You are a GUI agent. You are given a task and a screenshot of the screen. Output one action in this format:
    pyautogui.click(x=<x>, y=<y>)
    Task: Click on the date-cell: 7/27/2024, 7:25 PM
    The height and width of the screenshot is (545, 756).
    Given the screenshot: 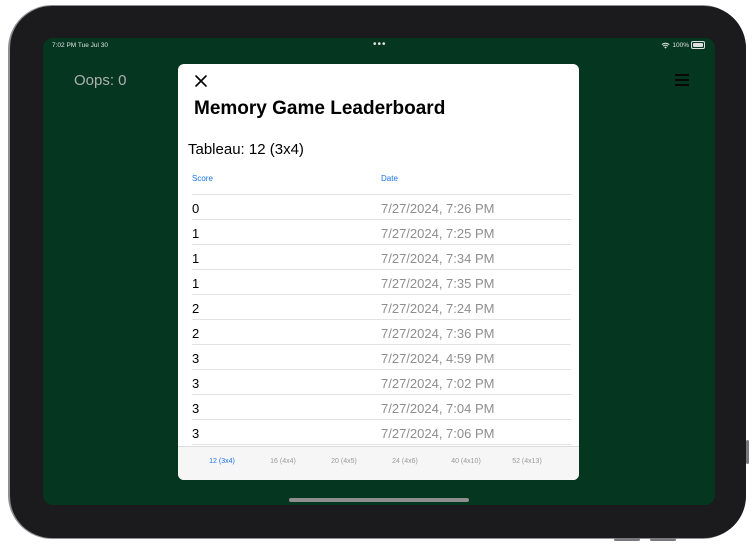 What is the action you would take?
    pyautogui.click(x=438, y=233)
    